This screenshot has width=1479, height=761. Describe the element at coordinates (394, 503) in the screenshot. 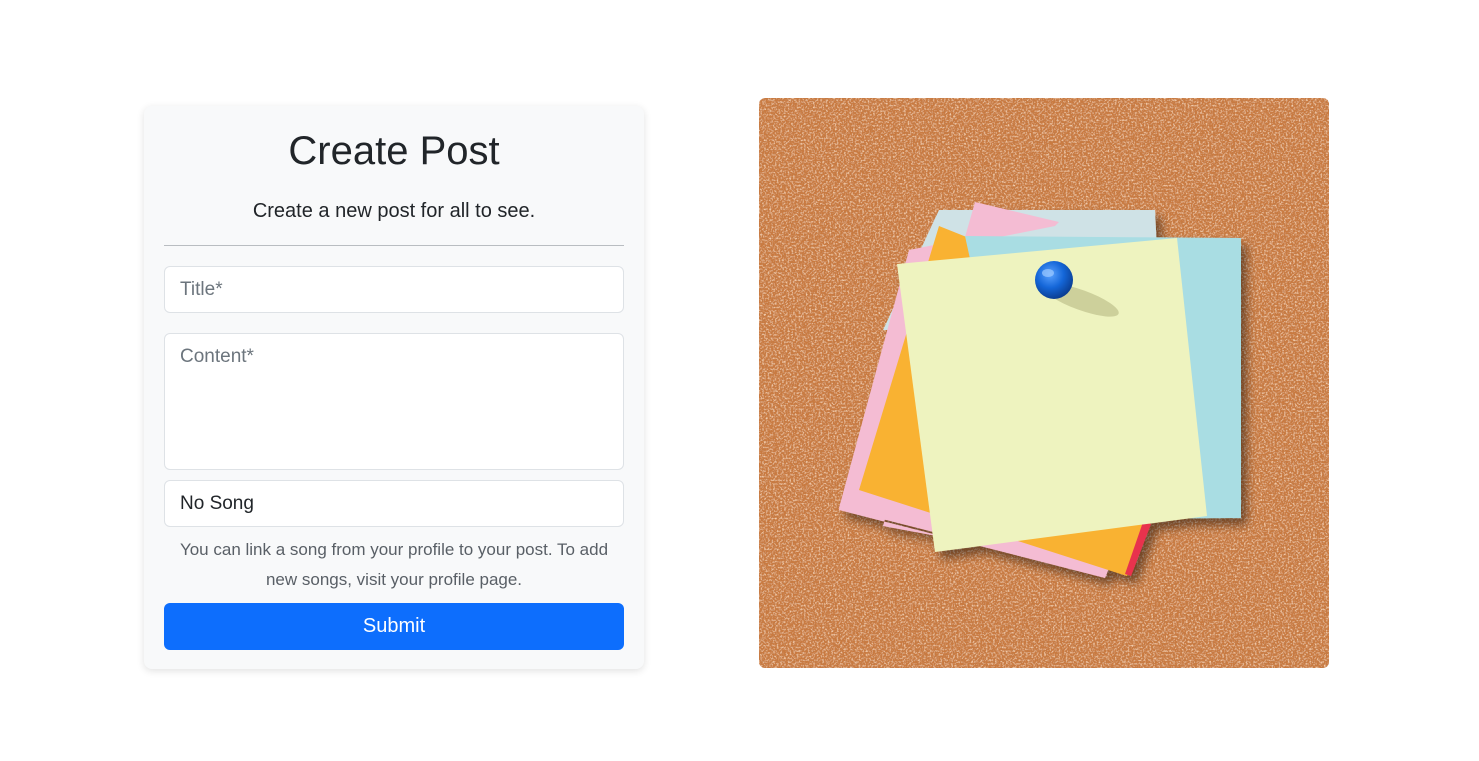

I see `song-select: No Song` at that location.